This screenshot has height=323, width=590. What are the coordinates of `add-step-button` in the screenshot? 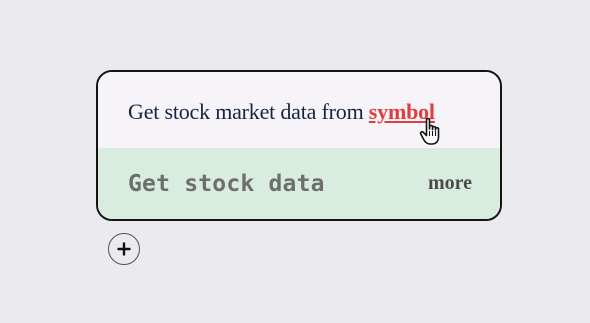 It's located at (124, 249).